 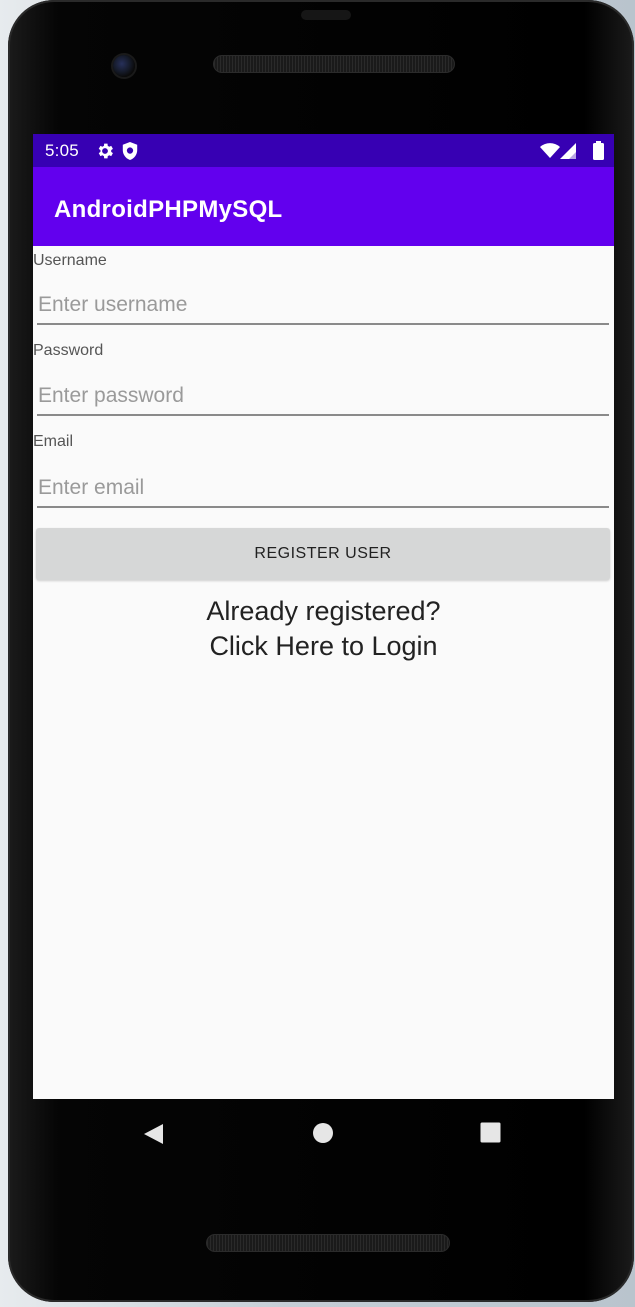 What do you see at coordinates (598, 150) in the screenshot?
I see `battery-icon` at bounding box center [598, 150].